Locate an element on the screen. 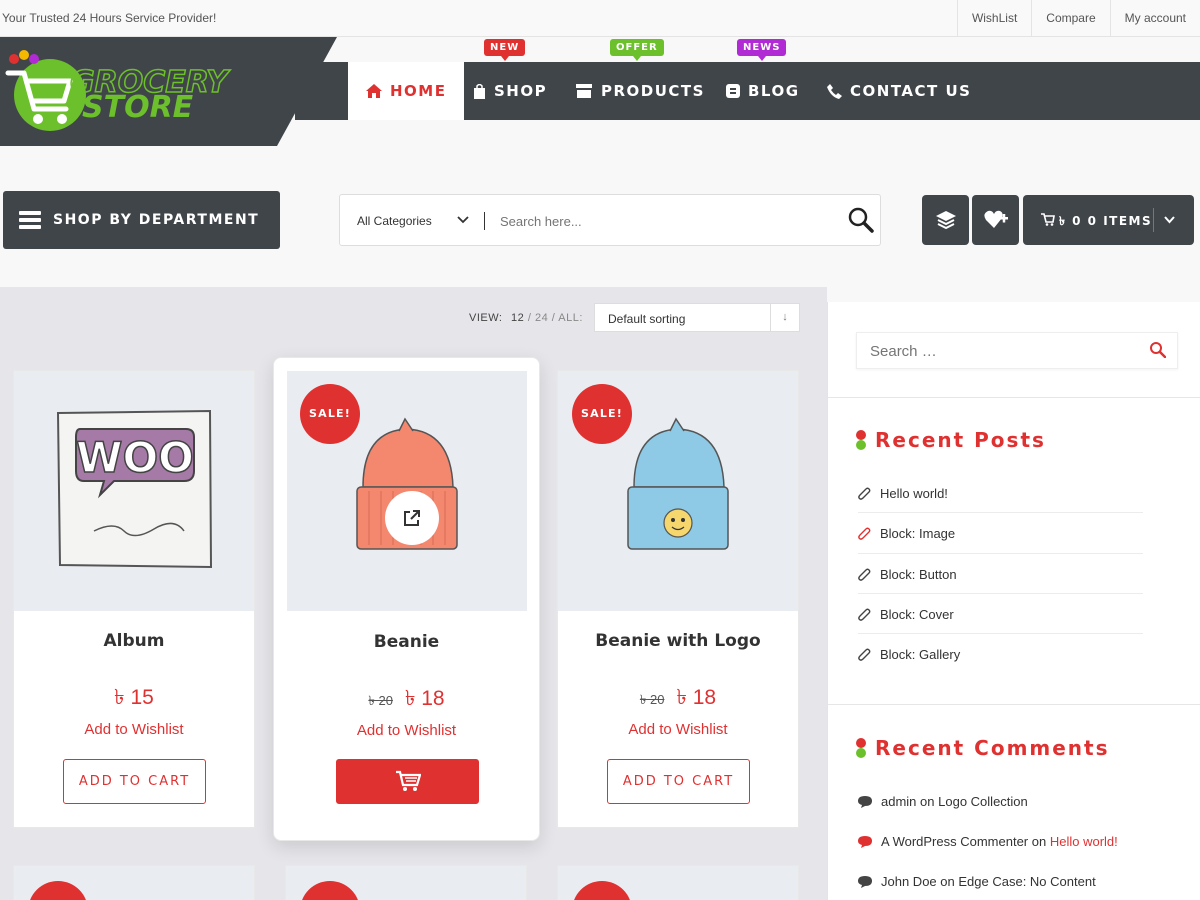 The height and width of the screenshot is (900, 1200). nav-shop: SHOP is located at coordinates (510, 91).